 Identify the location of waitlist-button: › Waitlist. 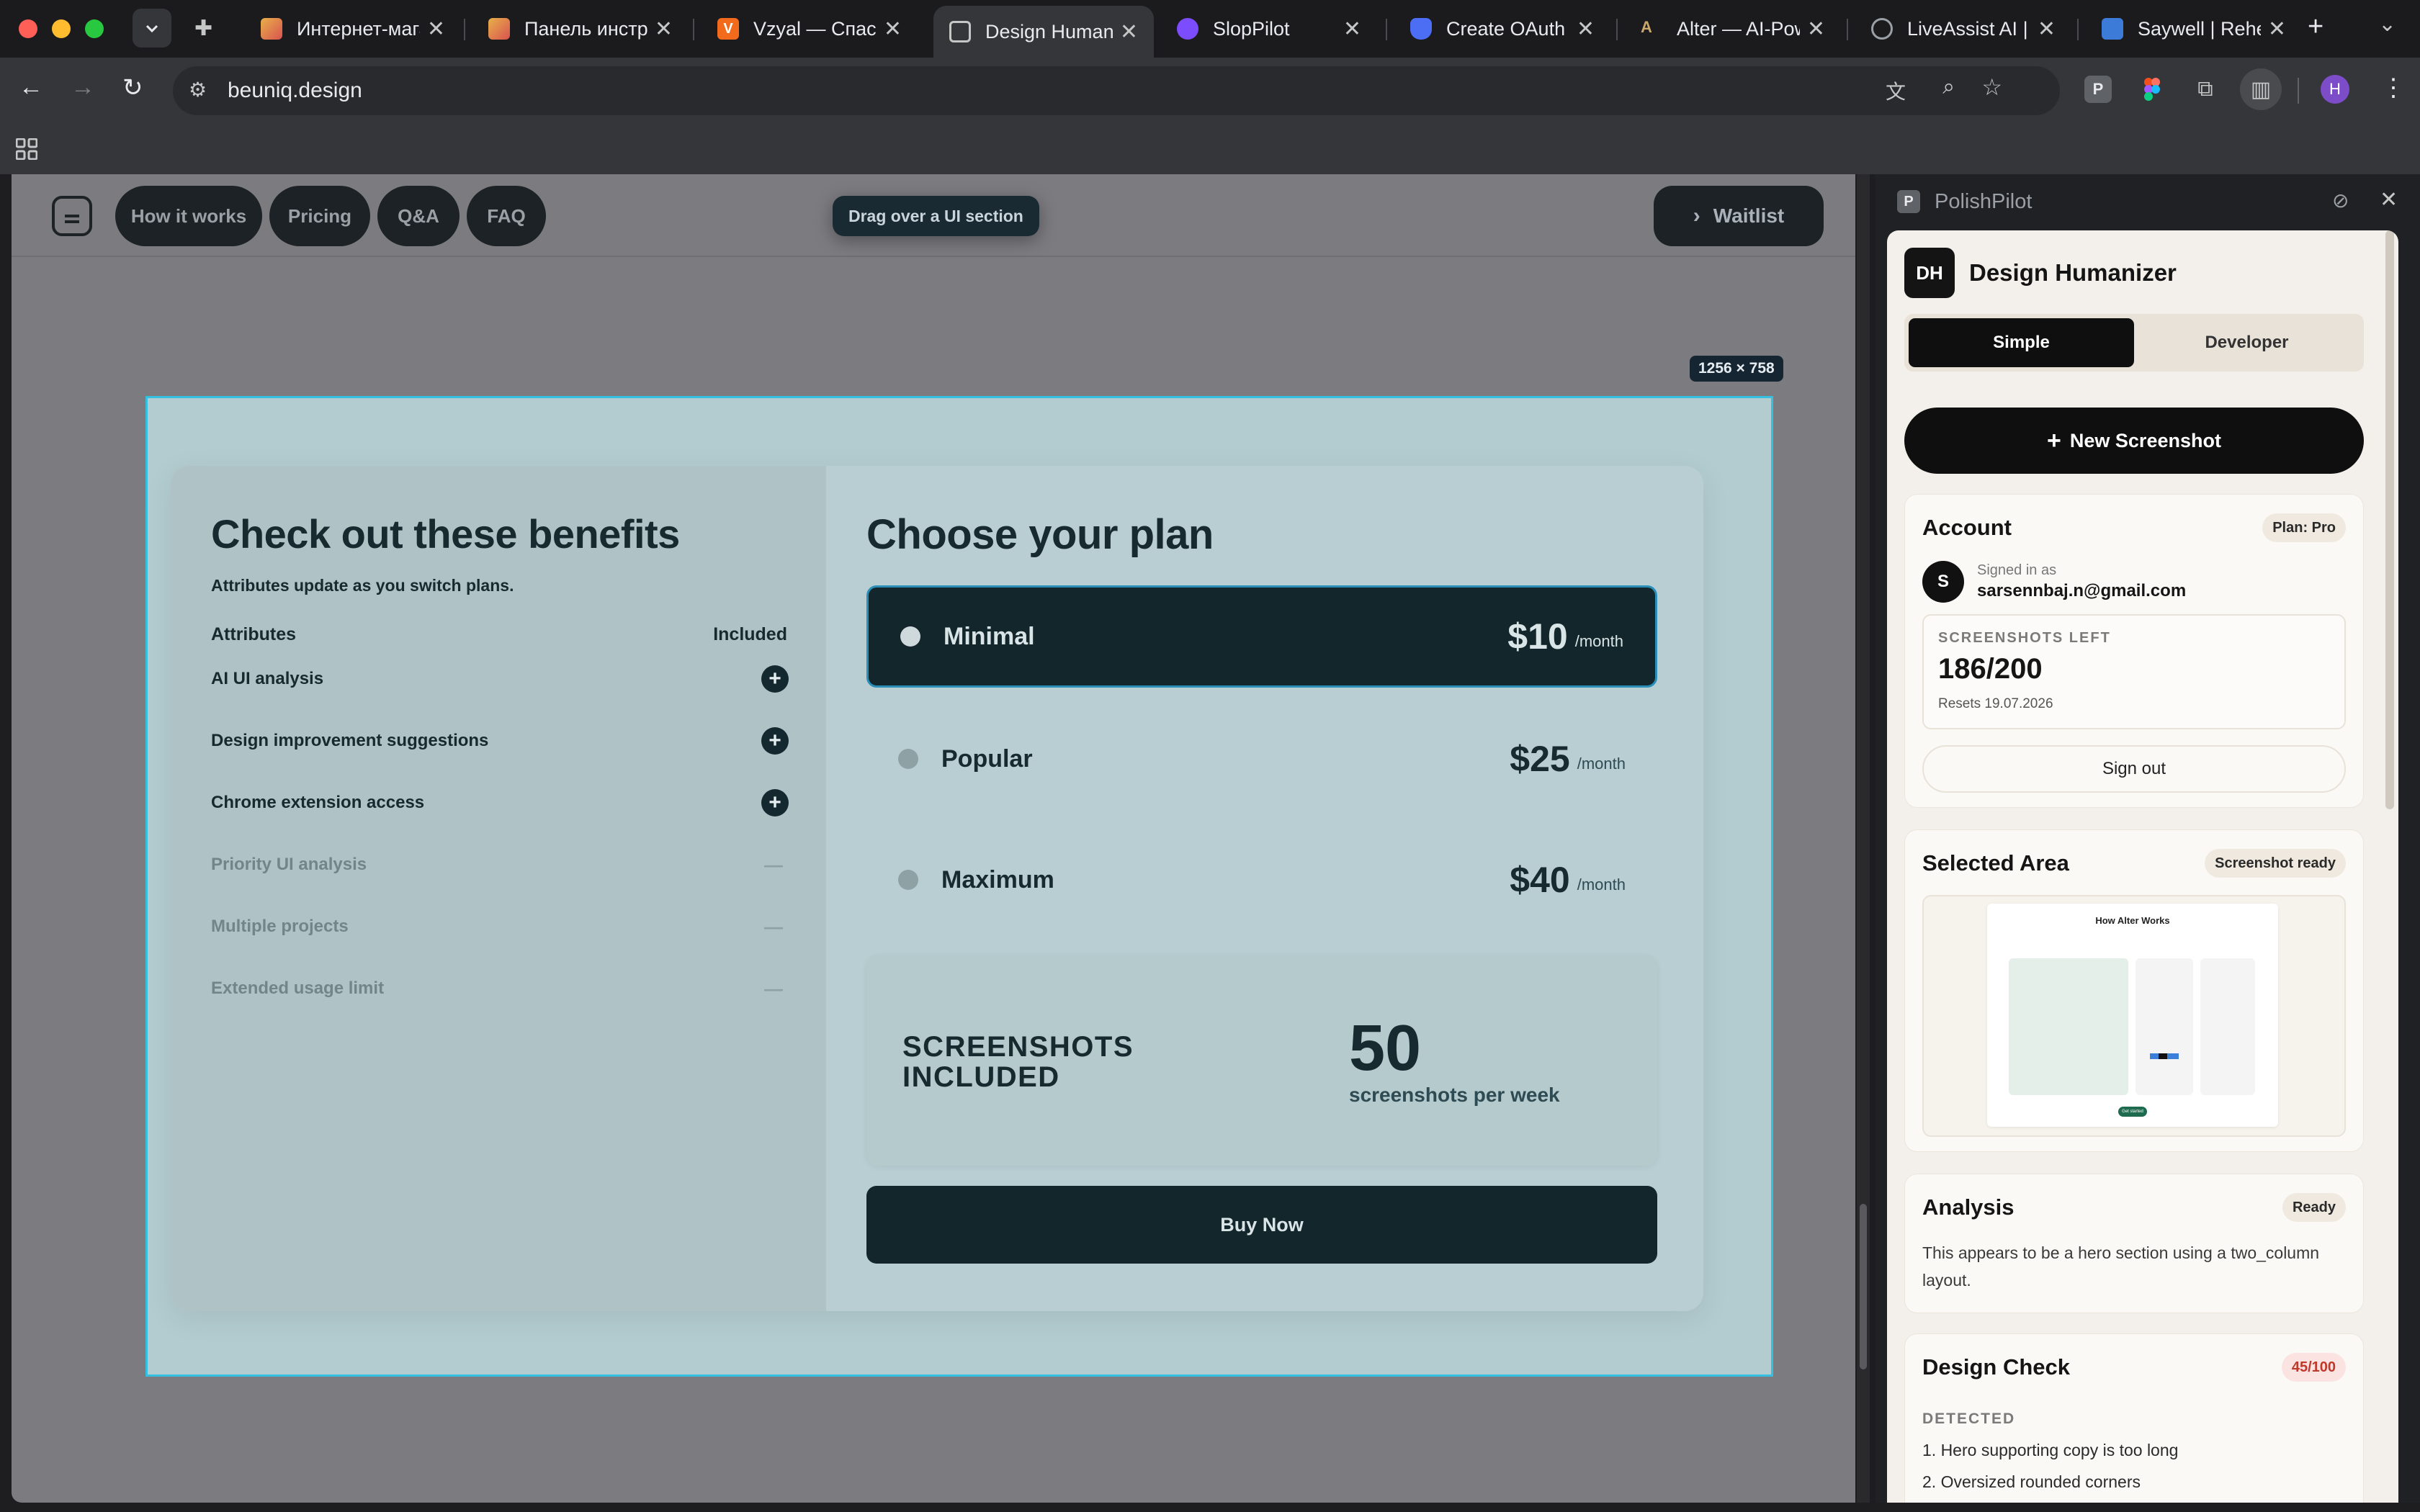
(1739, 216).